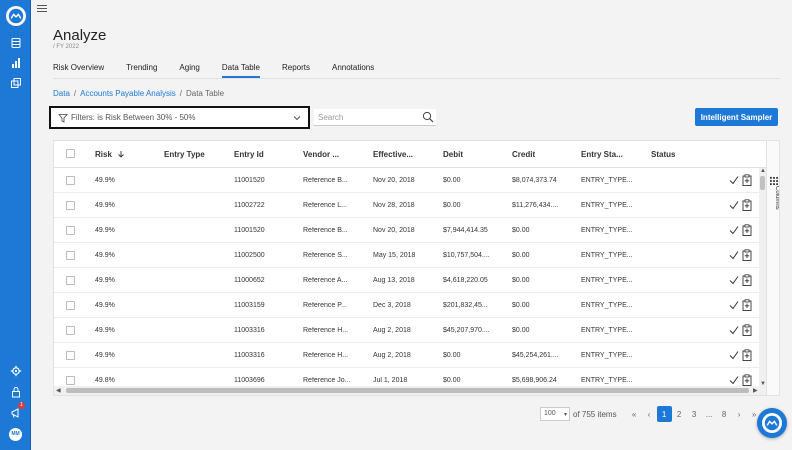 This screenshot has height=450, width=792. I want to click on search-icon, so click(428, 117).